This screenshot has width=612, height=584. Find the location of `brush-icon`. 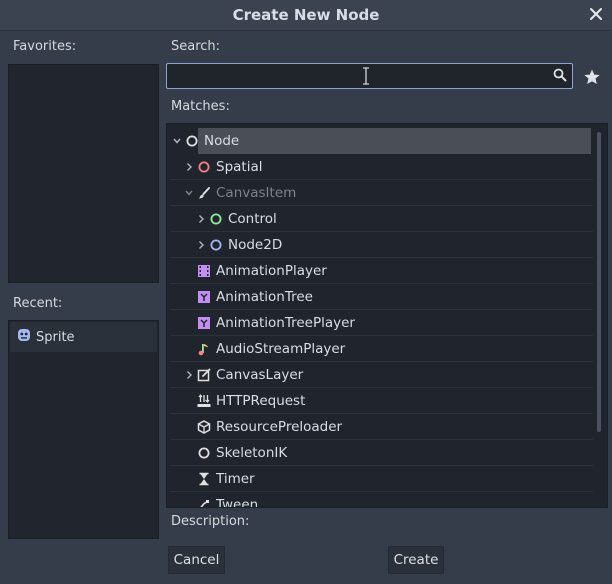

brush-icon is located at coordinates (204, 193).